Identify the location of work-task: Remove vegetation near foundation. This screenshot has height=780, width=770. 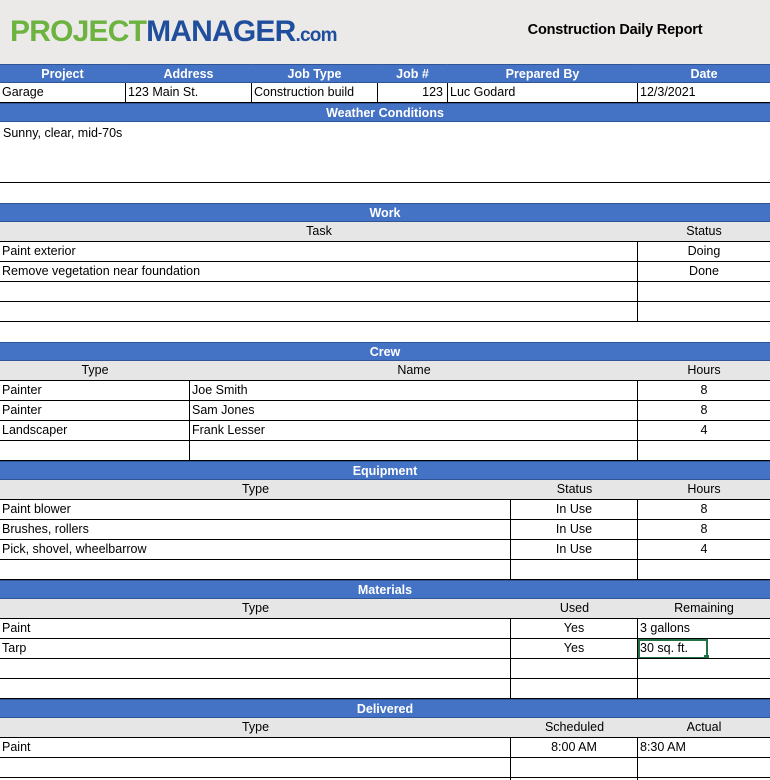
(319, 272).